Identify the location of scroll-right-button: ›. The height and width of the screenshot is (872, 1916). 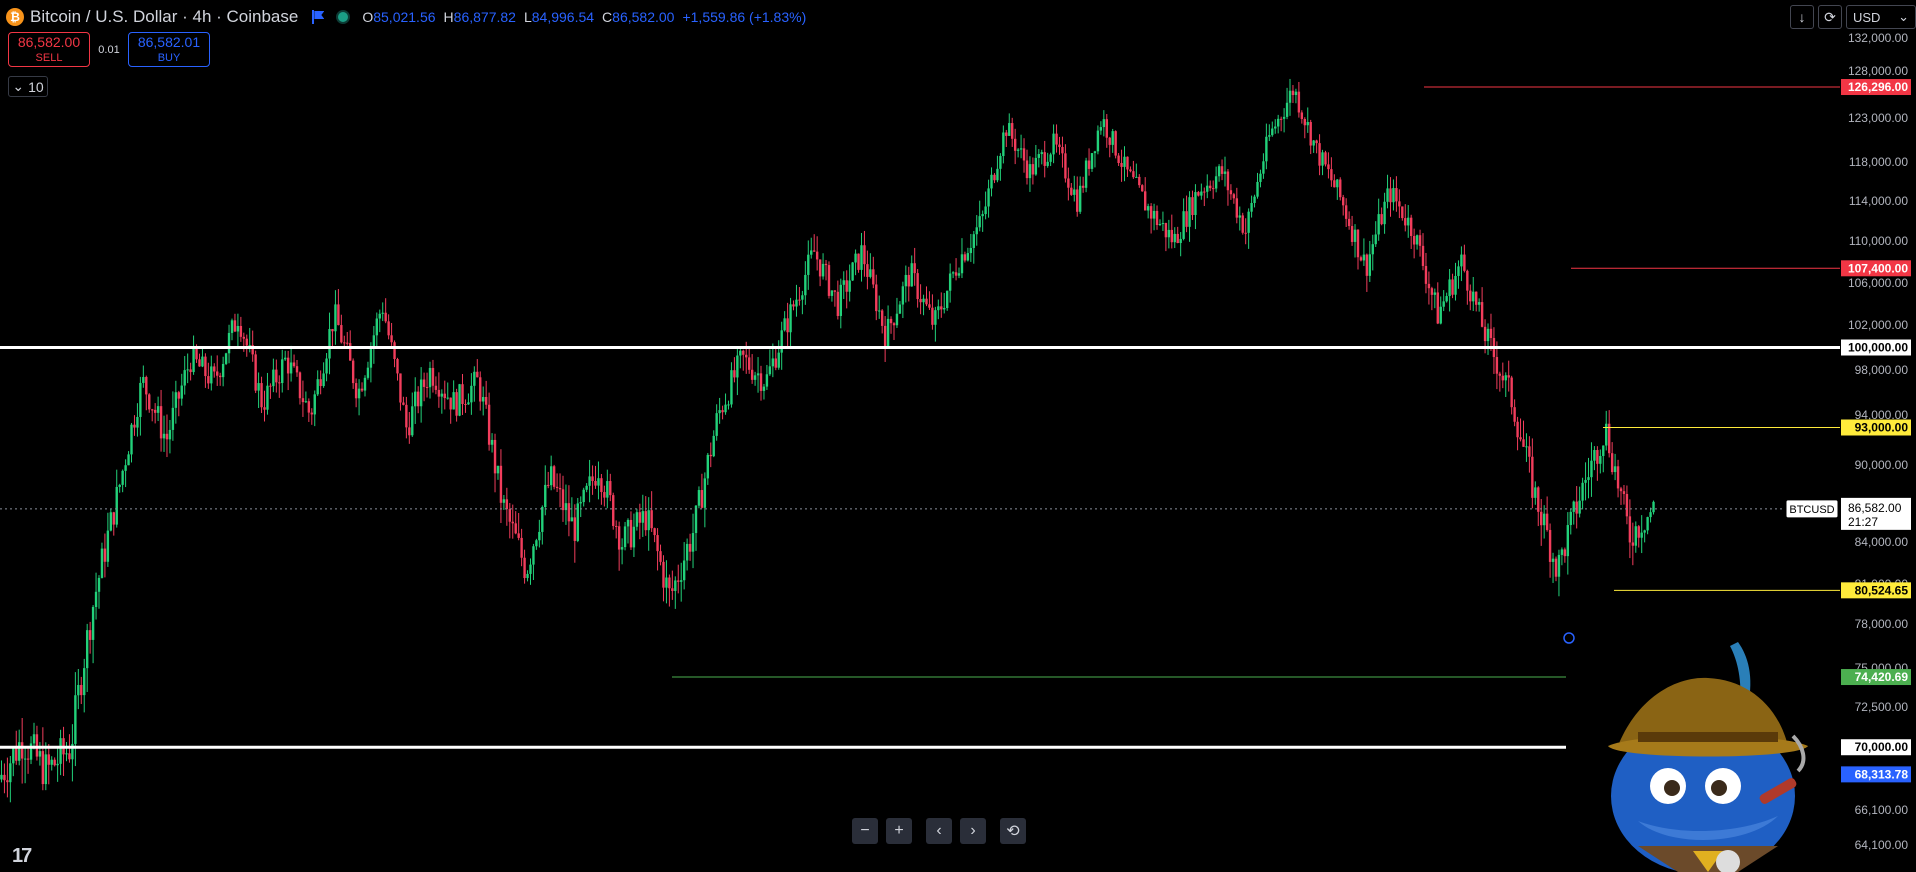
(973, 831).